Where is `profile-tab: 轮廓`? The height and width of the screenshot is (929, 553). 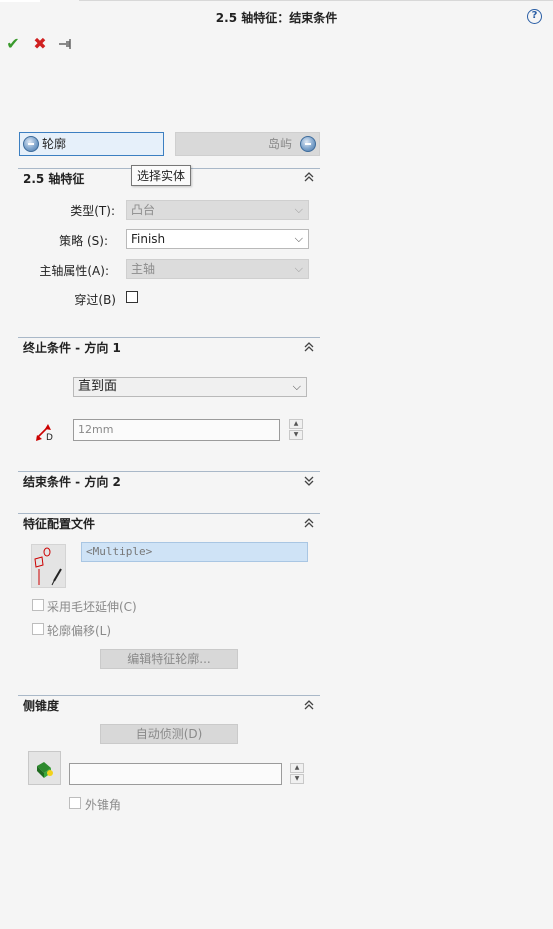
profile-tab: 轮廓 is located at coordinates (91, 144).